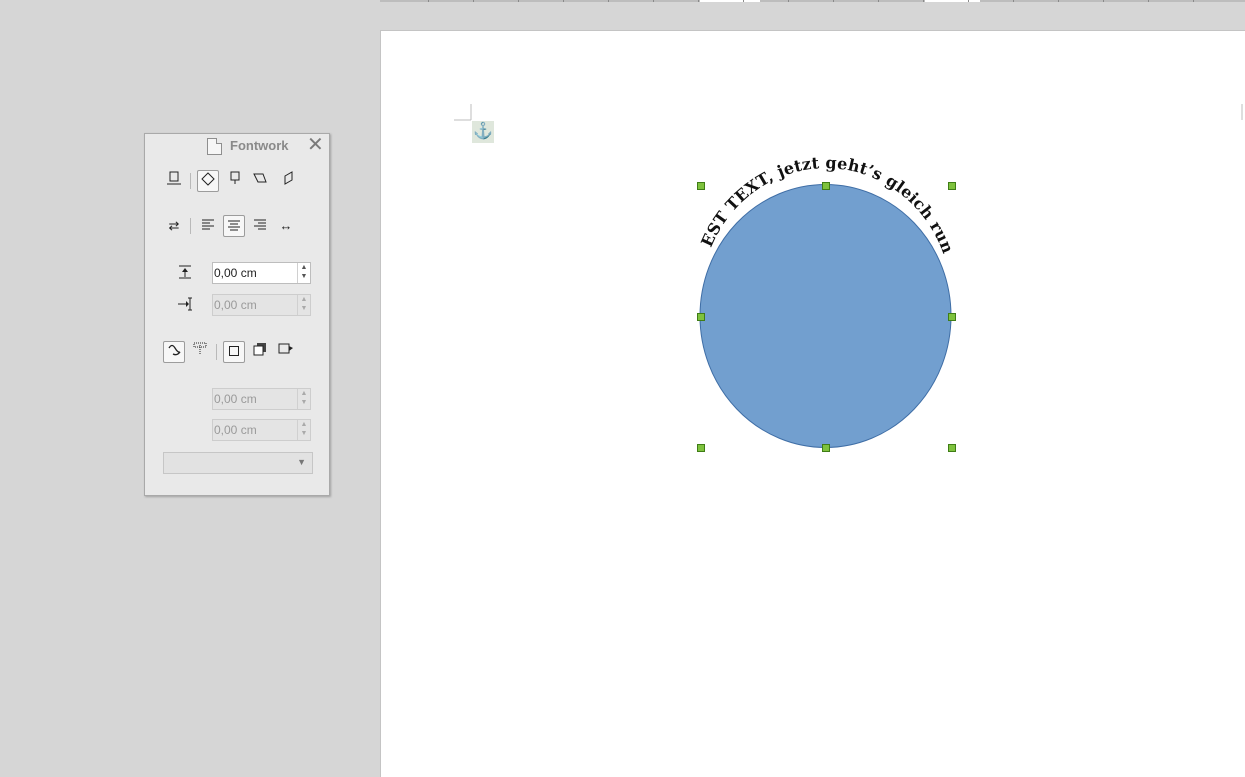  I want to click on vertical-shadow-button, so click(260, 352).